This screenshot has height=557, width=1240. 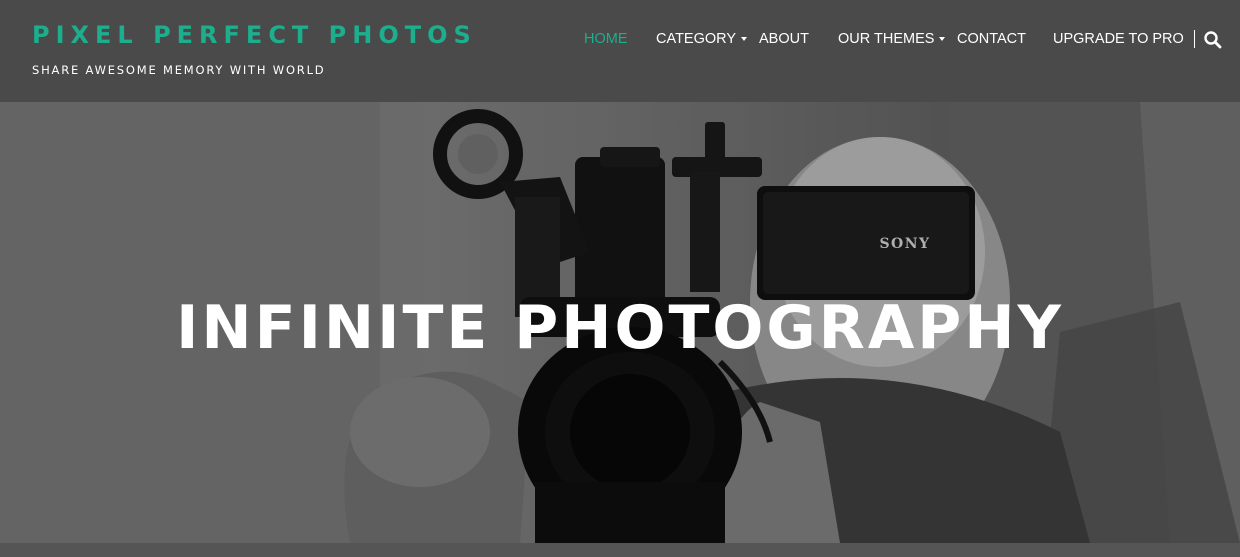 I want to click on nav-item-label: ABOUT, so click(x=784, y=39).